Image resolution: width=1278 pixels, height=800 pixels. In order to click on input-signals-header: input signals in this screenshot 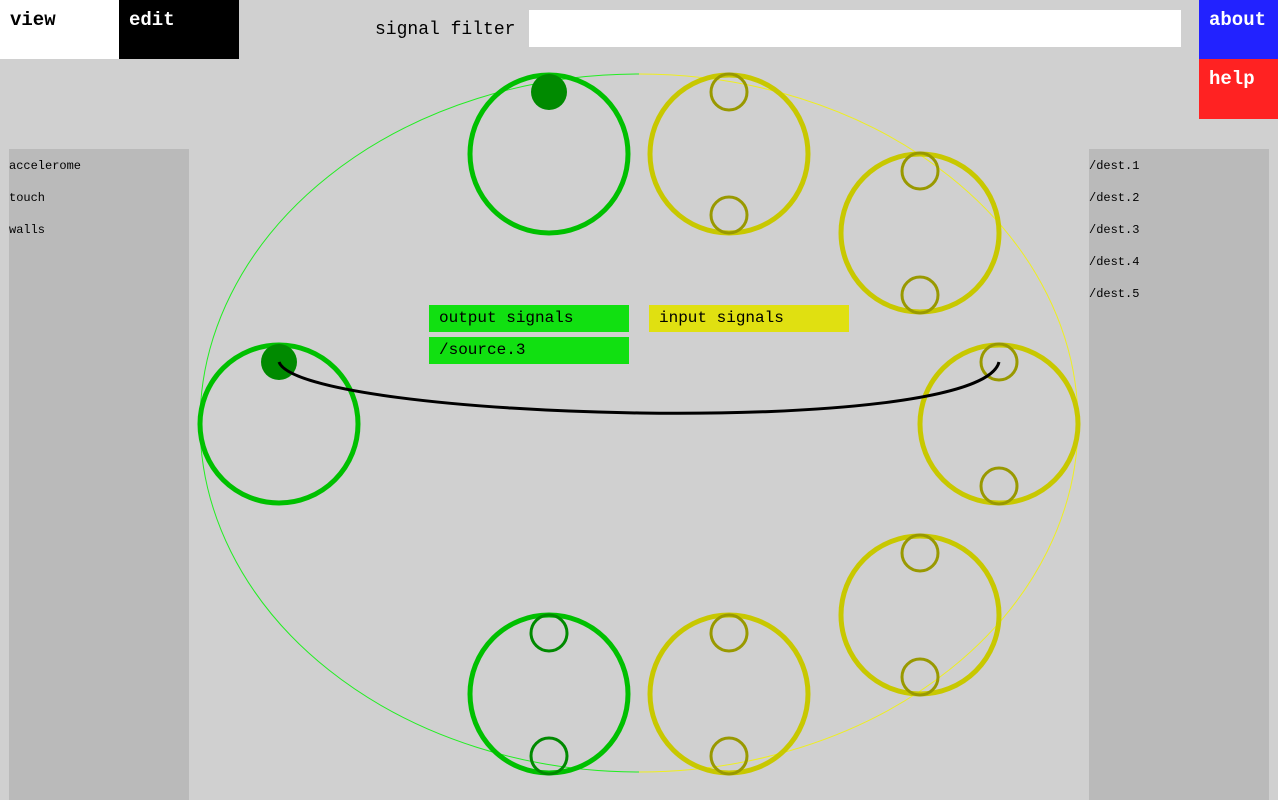, I will do `click(749, 318)`.